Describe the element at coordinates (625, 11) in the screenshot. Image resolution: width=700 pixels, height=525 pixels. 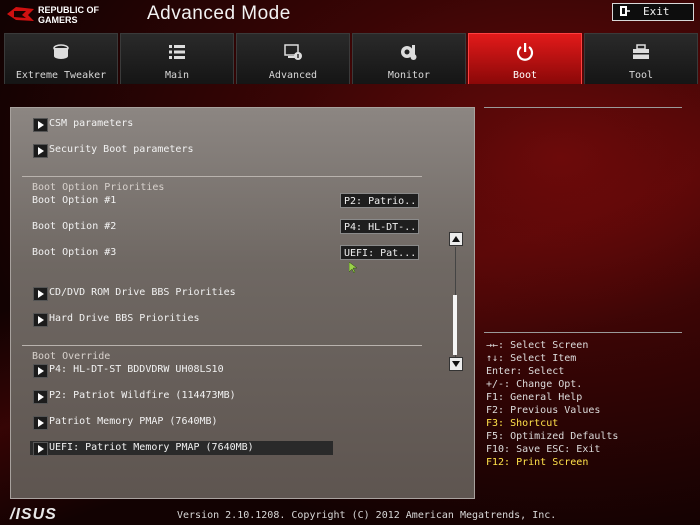
I see `exit-icon` at that location.